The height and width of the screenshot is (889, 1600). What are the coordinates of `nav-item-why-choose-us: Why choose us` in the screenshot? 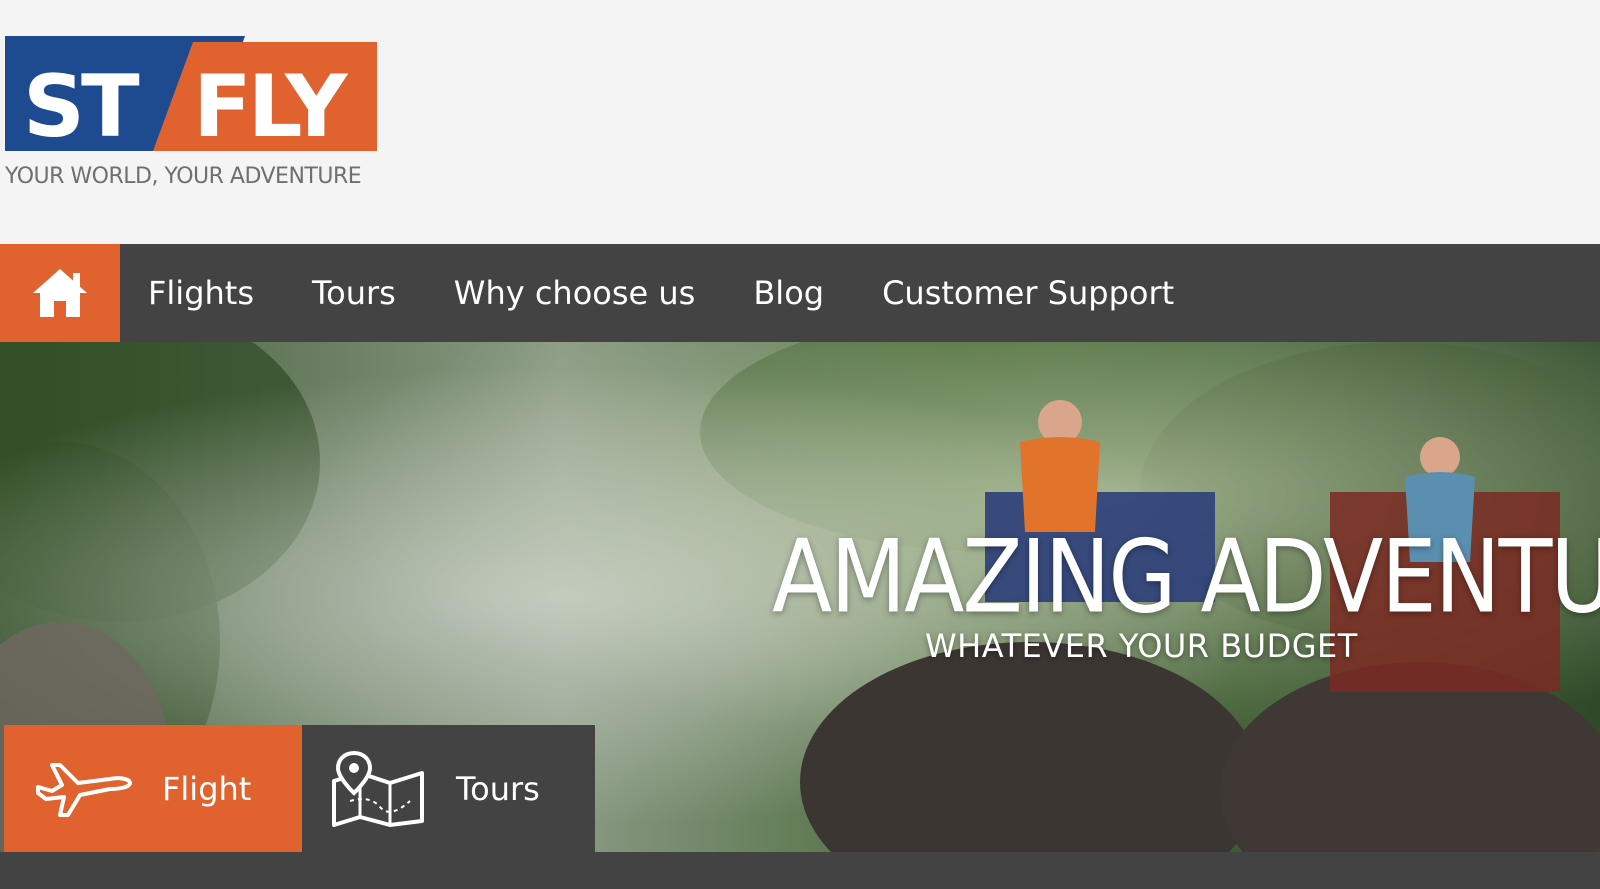 It's located at (575, 293).